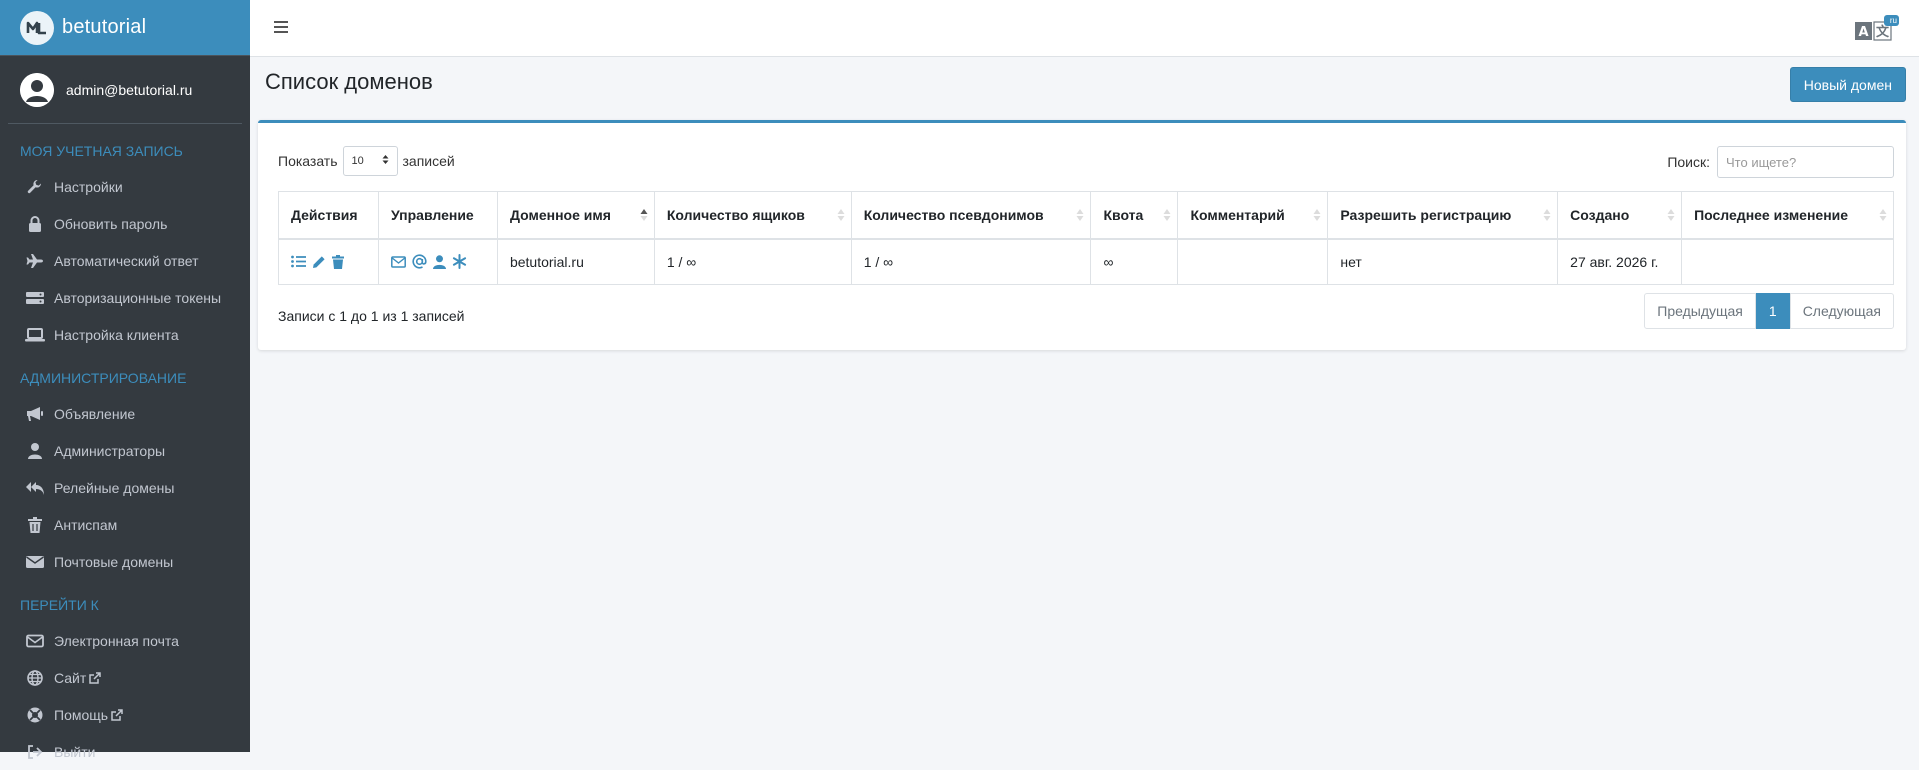 The image size is (1919, 770). Describe the element at coordinates (35, 641) in the screenshot. I see `envelope-outline-icon` at that location.